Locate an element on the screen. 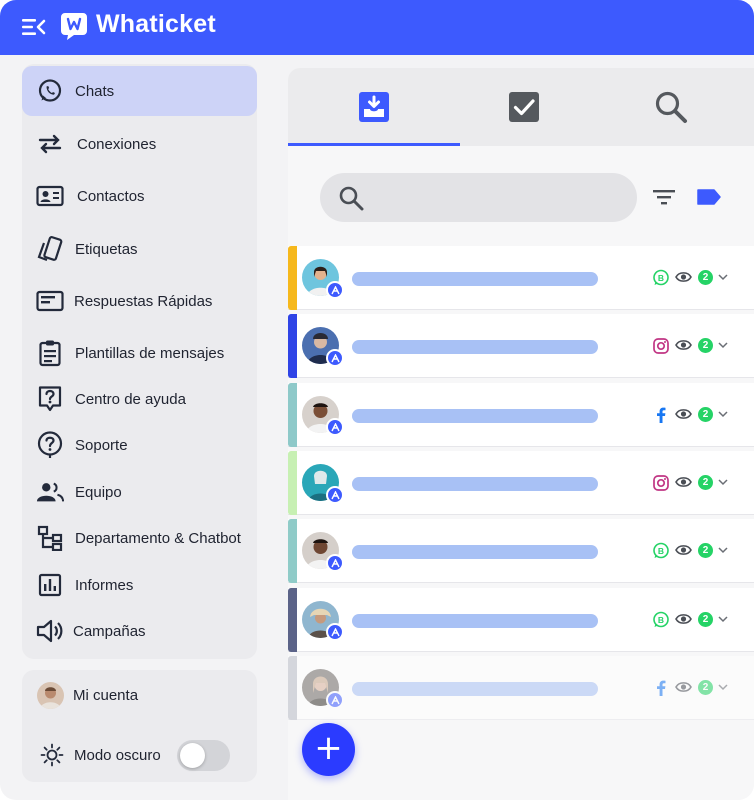  search-tab-icon is located at coordinates (671, 107).